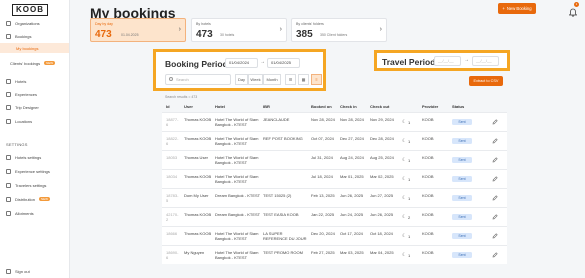  I want to click on sidebar-item-allotments: Allotments, so click(34, 213).